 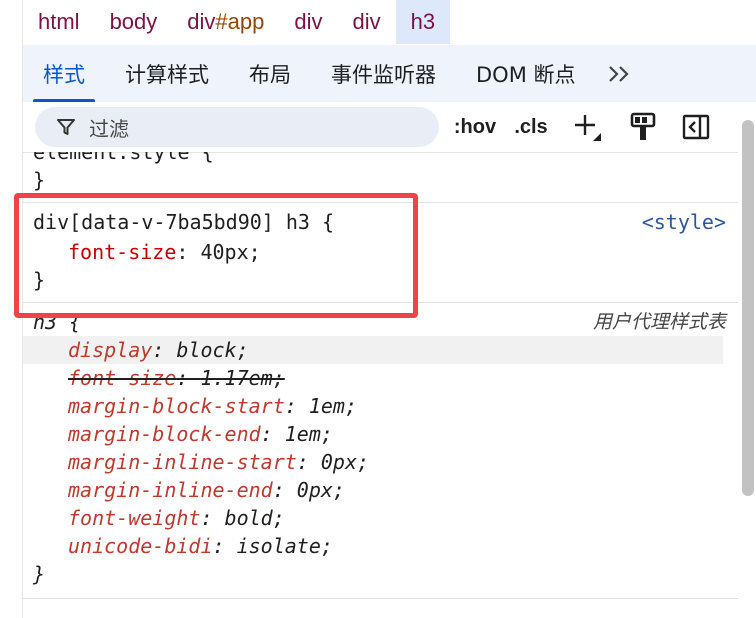 I want to click on add-rule-button, so click(x=587, y=127).